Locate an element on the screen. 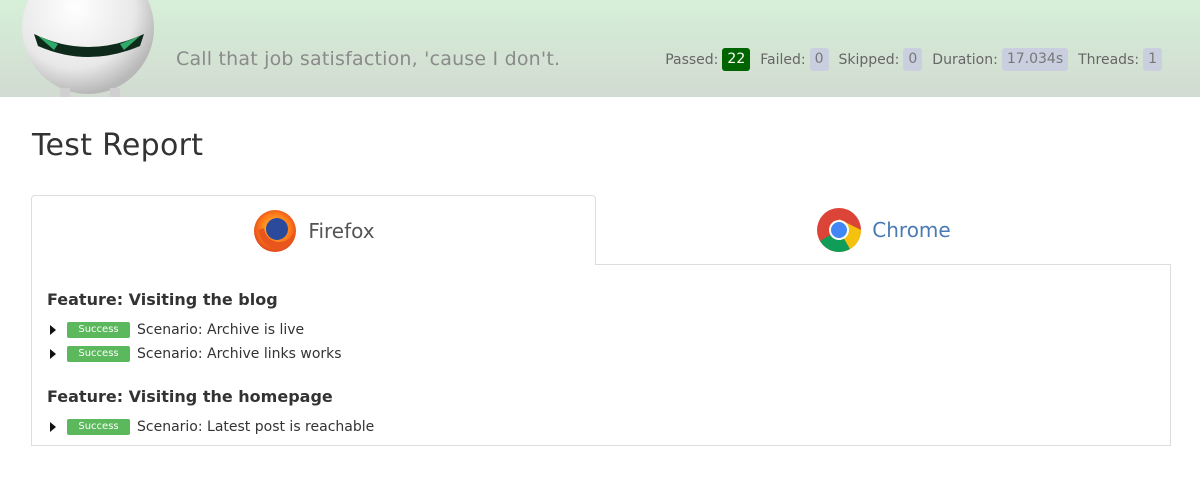 This screenshot has height=477, width=1200. duration-label: Duration: is located at coordinates (965, 59).